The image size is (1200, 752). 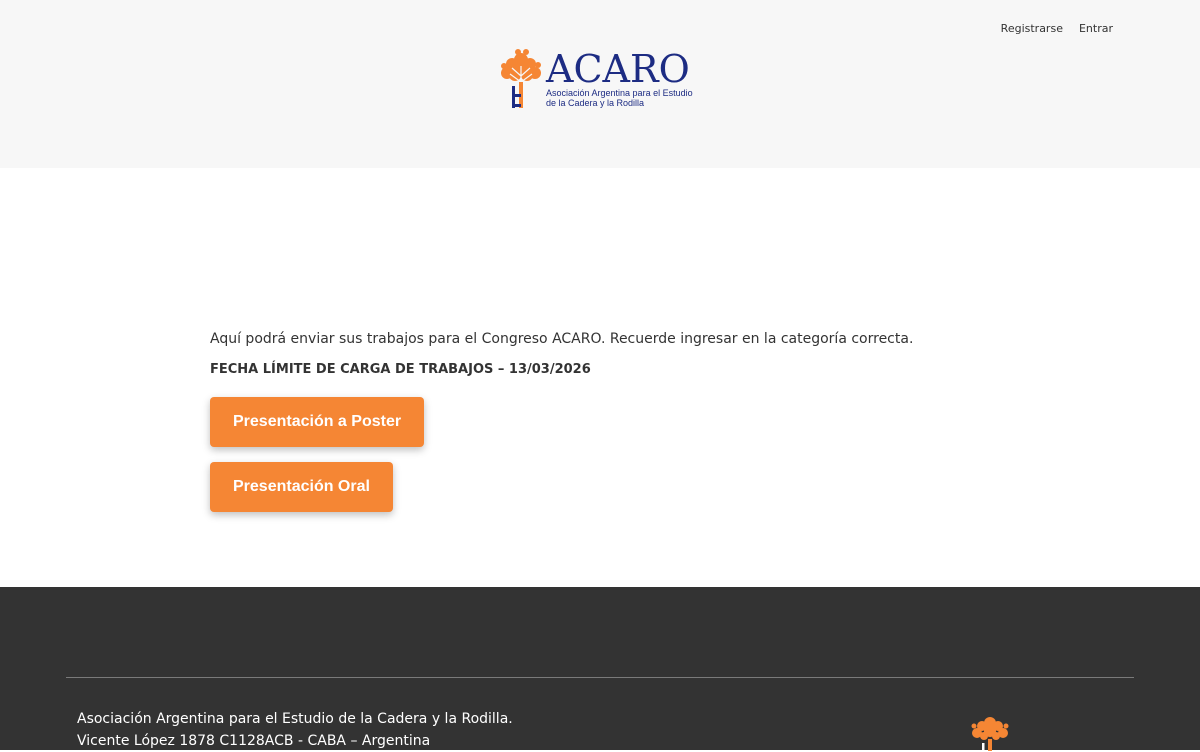 I want to click on top-nav: Registrarse Entrar, so click(x=1057, y=28).